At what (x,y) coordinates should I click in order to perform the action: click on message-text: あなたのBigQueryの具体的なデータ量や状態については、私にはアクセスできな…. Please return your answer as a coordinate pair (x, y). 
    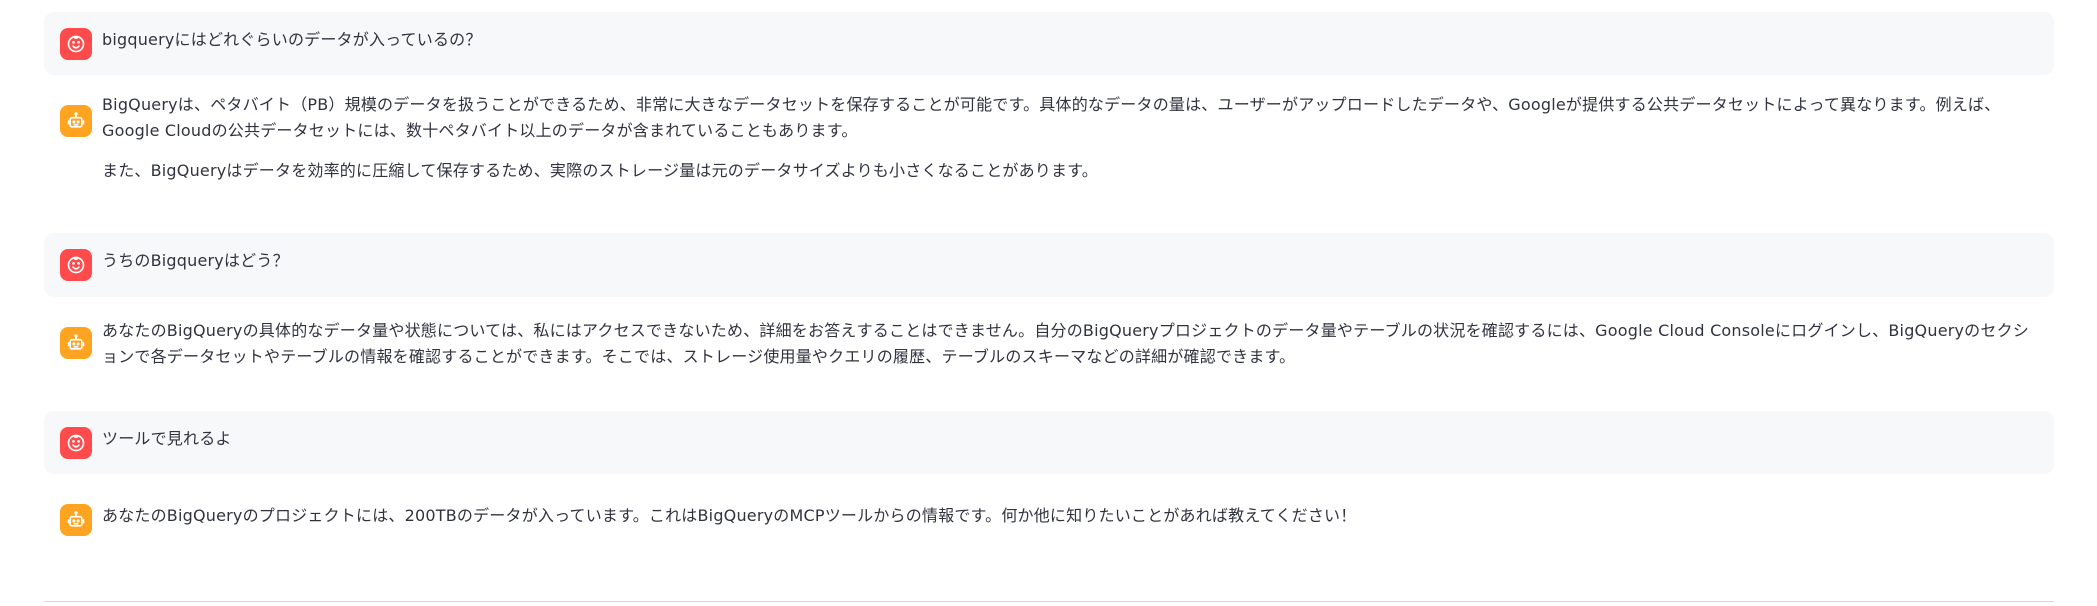
    Looking at the image, I should click on (1065, 343).